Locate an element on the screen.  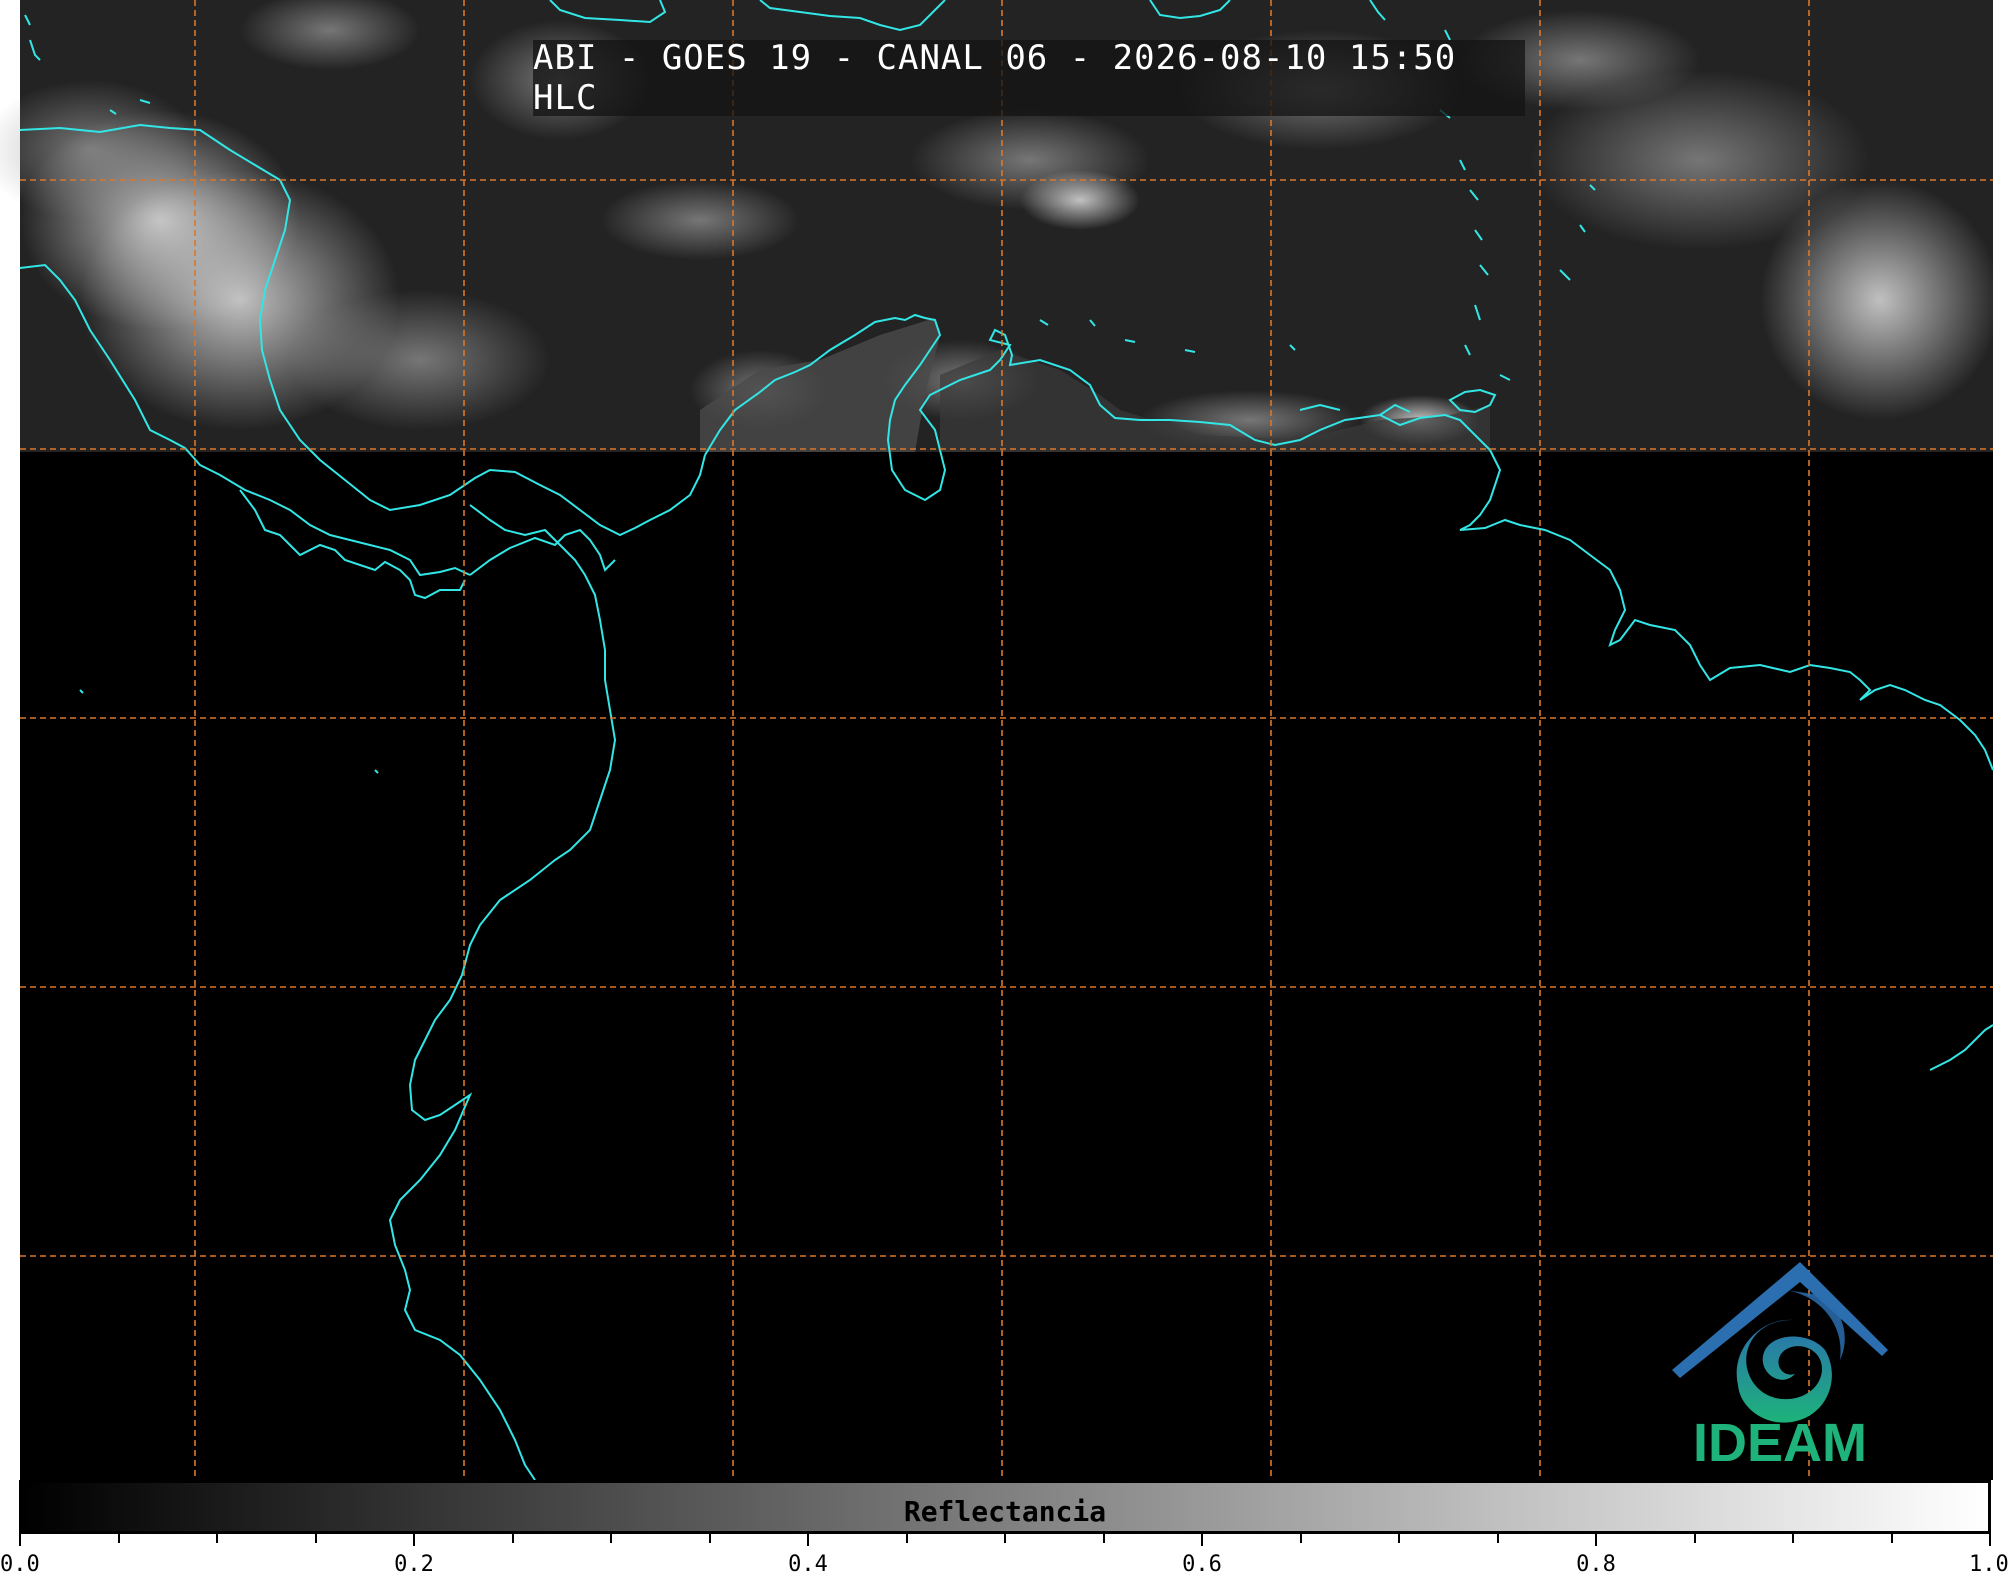
colorbar-label: Reflectancia is located at coordinates (1005, 1511).